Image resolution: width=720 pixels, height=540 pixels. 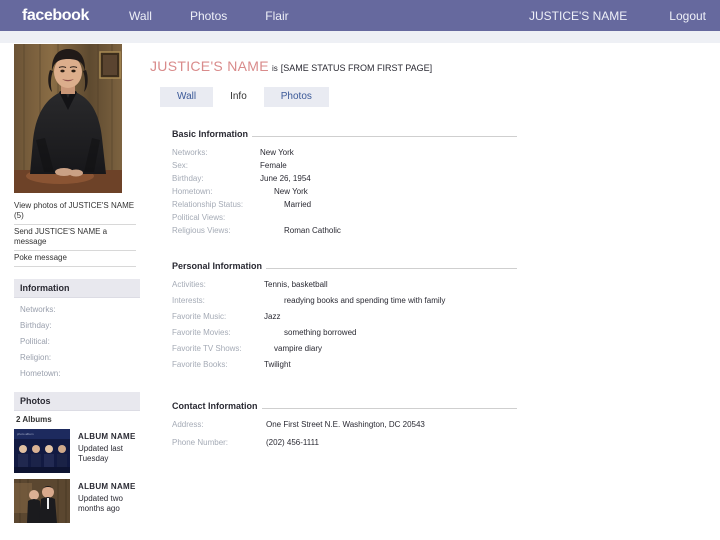 What do you see at coordinates (292, 442) in the screenshot?
I see `info-value-phone-number: (202) 456-1111` at bounding box center [292, 442].